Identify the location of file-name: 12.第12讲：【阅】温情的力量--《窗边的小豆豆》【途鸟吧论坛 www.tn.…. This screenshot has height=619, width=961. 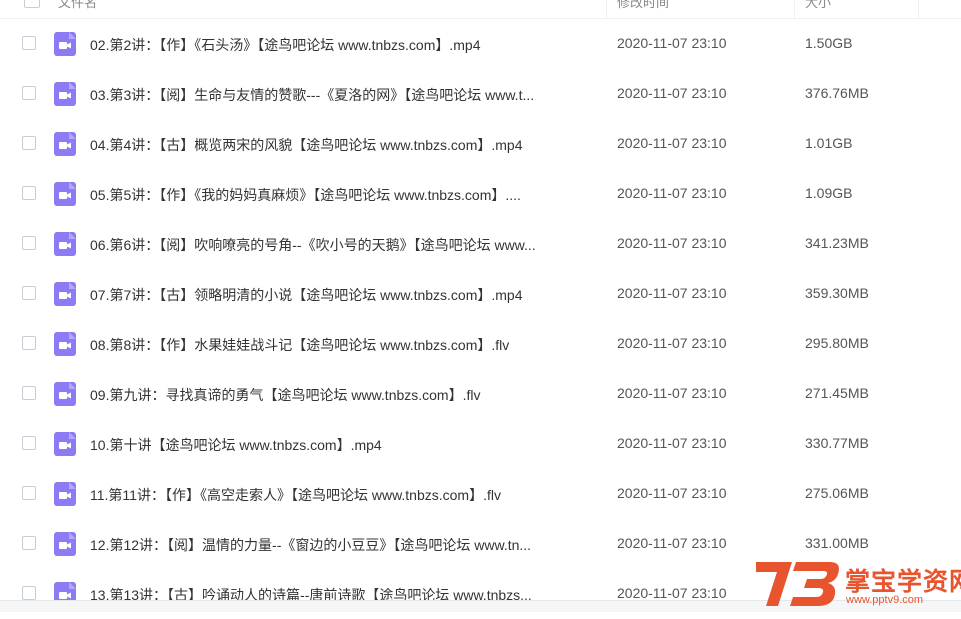
(345, 545).